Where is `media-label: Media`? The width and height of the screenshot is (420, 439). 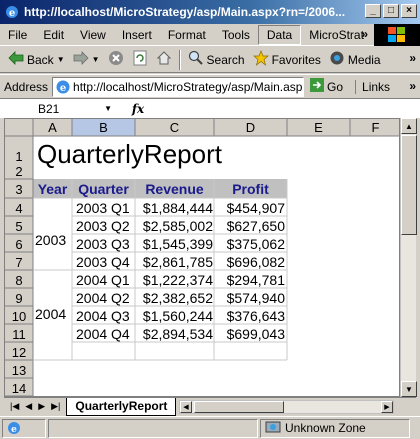
media-label: Media is located at coordinates (364, 59).